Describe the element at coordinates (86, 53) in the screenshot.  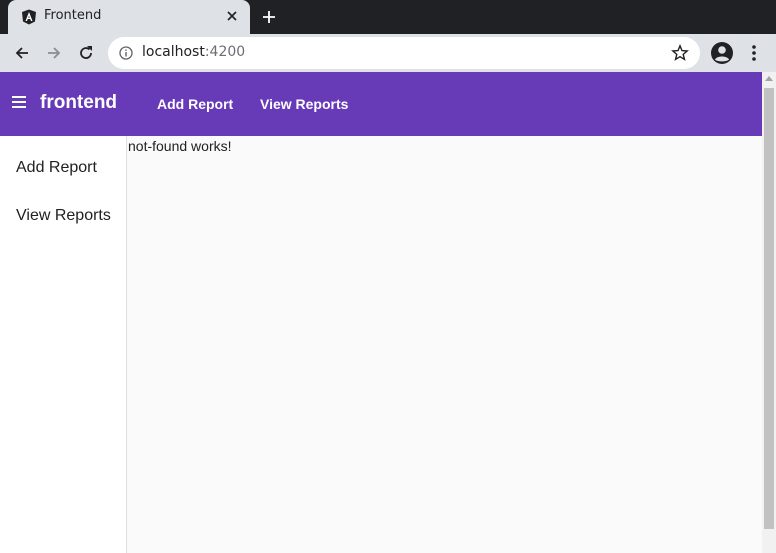
I see `reload-icon` at that location.